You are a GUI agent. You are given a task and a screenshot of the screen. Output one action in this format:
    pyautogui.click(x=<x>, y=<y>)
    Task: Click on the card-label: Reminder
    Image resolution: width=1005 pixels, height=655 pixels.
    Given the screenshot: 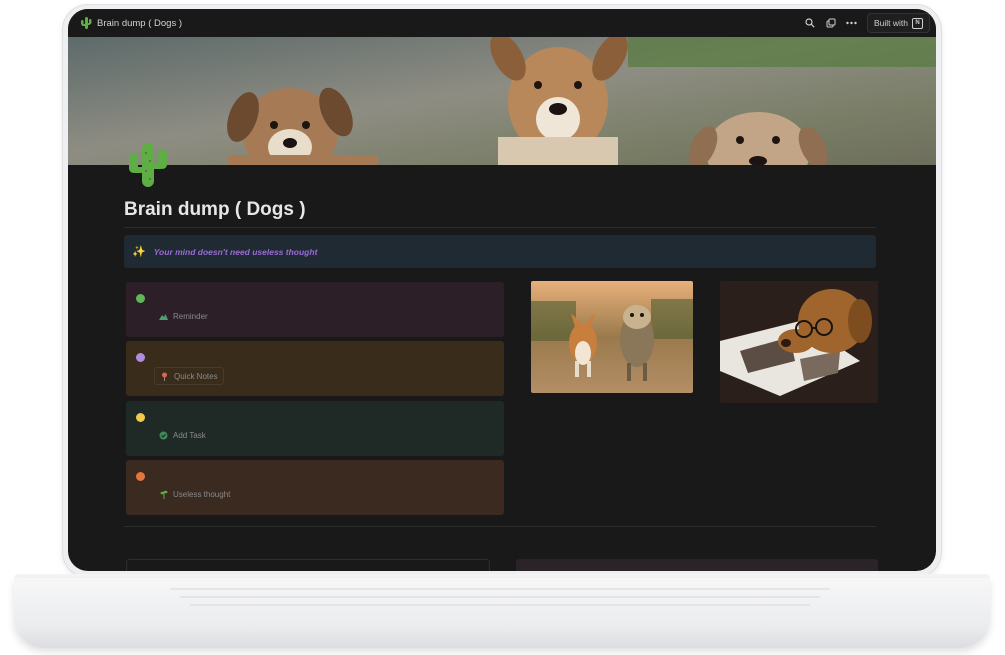 What is the action you would take?
    pyautogui.click(x=190, y=316)
    